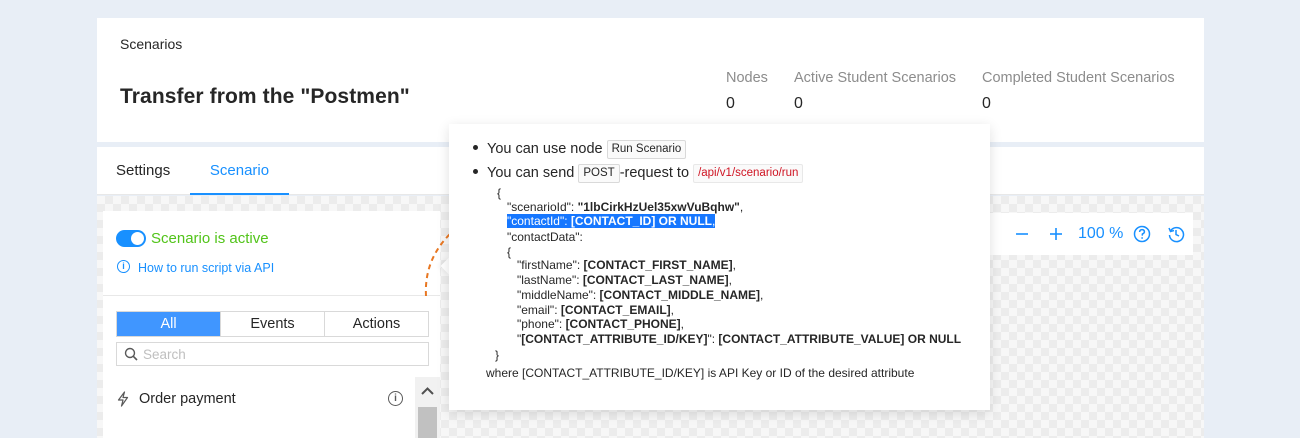 The height and width of the screenshot is (438, 1300). What do you see at coordinates (641, 221) in the screenshot?
I see `json-value: [CONTACT_ID] OR NULL` at bounding box center [641, 221].